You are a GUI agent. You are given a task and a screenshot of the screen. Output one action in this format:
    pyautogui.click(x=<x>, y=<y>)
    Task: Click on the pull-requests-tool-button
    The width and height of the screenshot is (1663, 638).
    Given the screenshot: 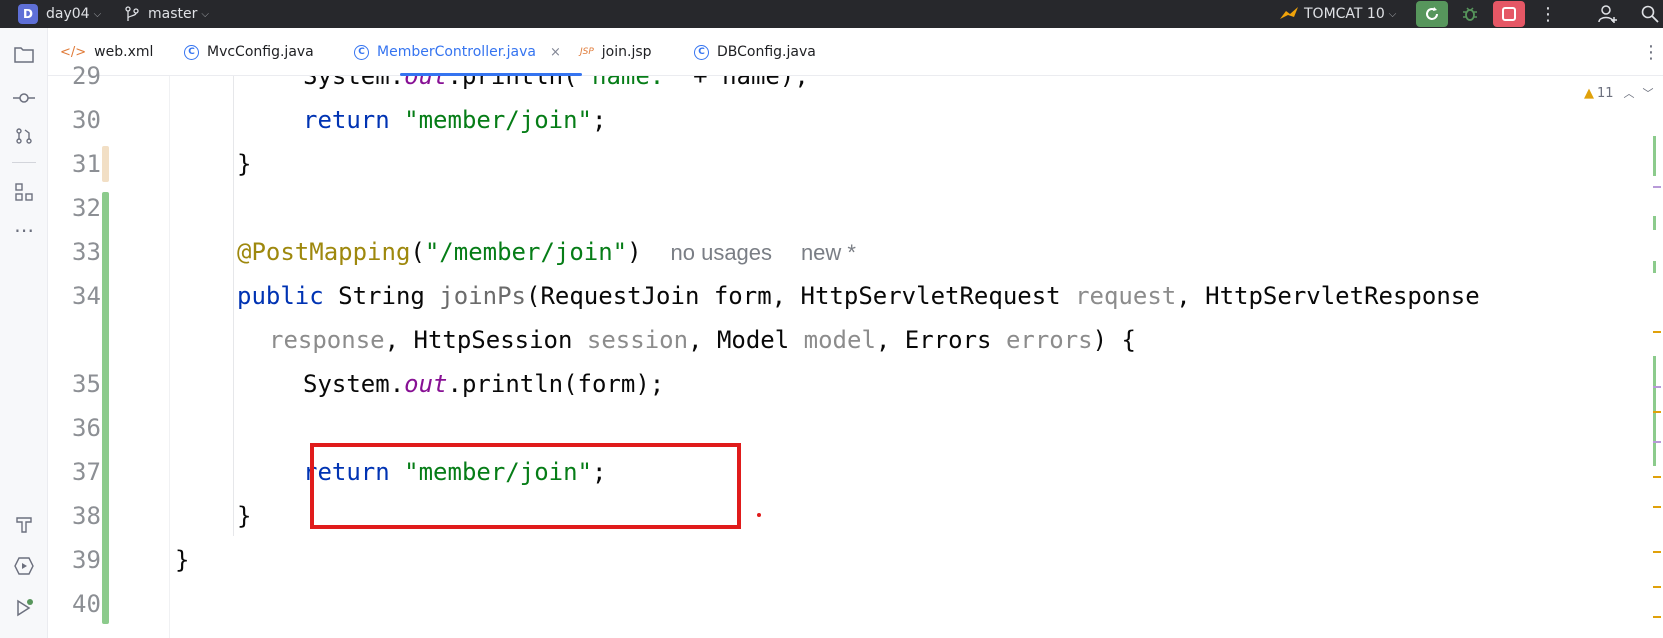 What is the action you would take?
    pyautogui.click(x=24, y=136)
    